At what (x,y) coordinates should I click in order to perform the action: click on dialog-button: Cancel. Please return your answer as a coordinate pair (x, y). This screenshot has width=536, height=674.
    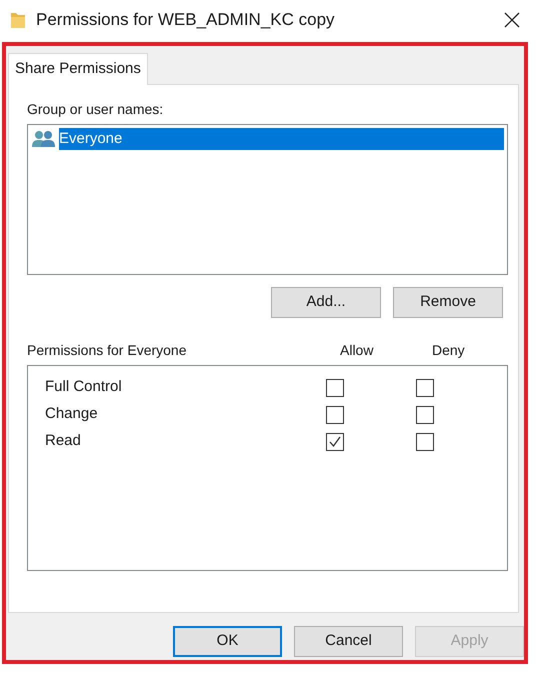
    Looking at the image, I should click on (349, 641).